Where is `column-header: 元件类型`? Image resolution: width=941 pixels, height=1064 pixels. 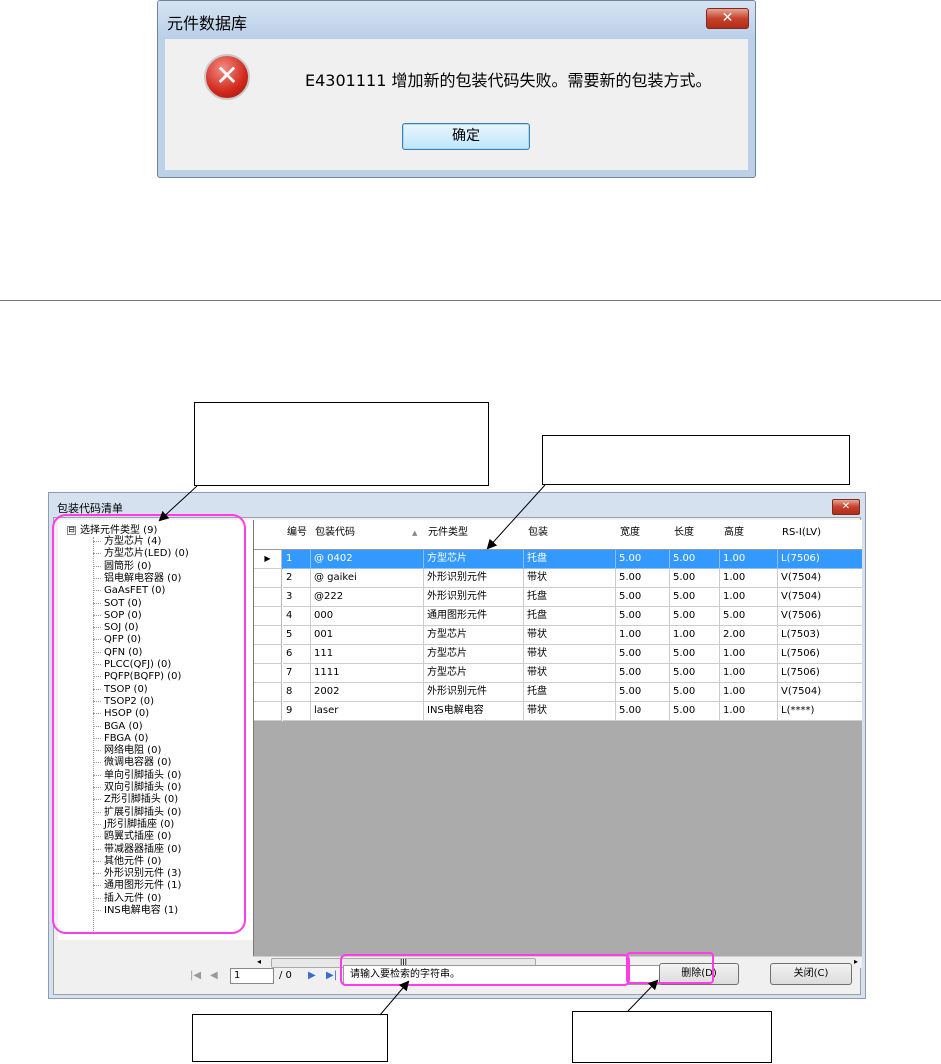 column-header: 元件类型 is located at coordinates (448, 535).